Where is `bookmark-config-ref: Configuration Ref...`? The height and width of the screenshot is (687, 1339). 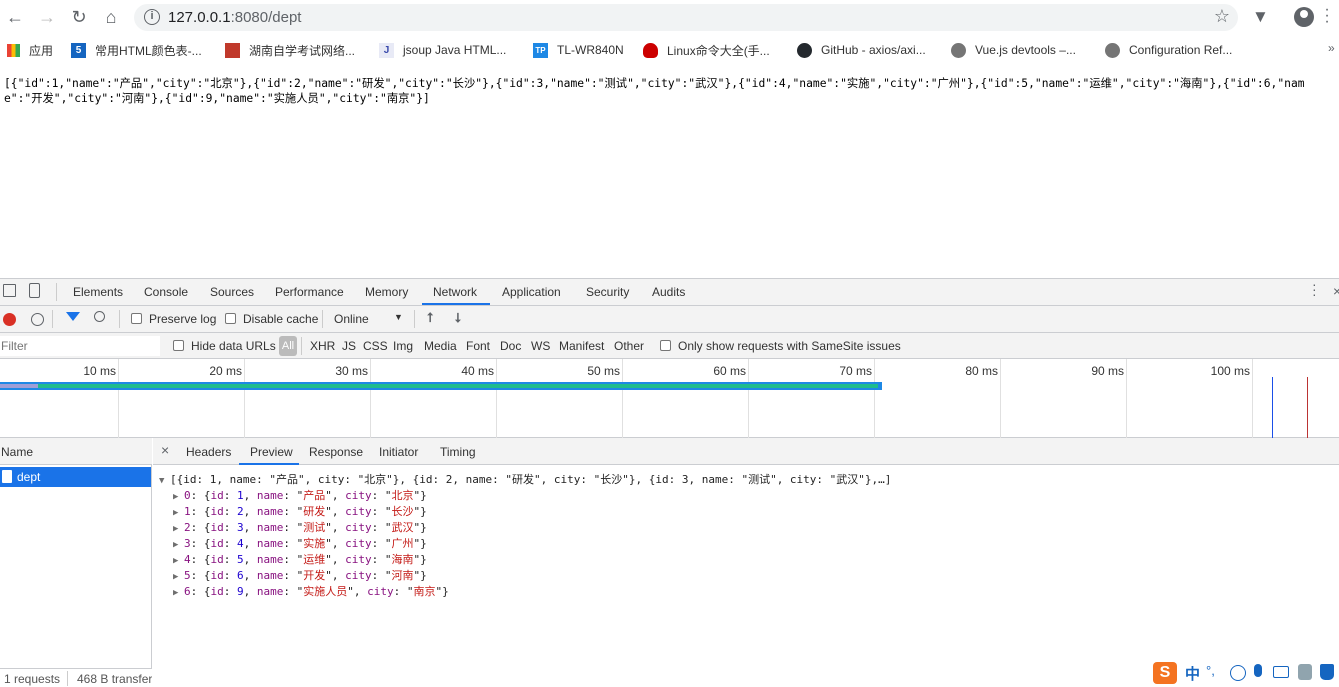 bookmark-config-ref: Configuration Ref... is located at coordinates (1168, 50).